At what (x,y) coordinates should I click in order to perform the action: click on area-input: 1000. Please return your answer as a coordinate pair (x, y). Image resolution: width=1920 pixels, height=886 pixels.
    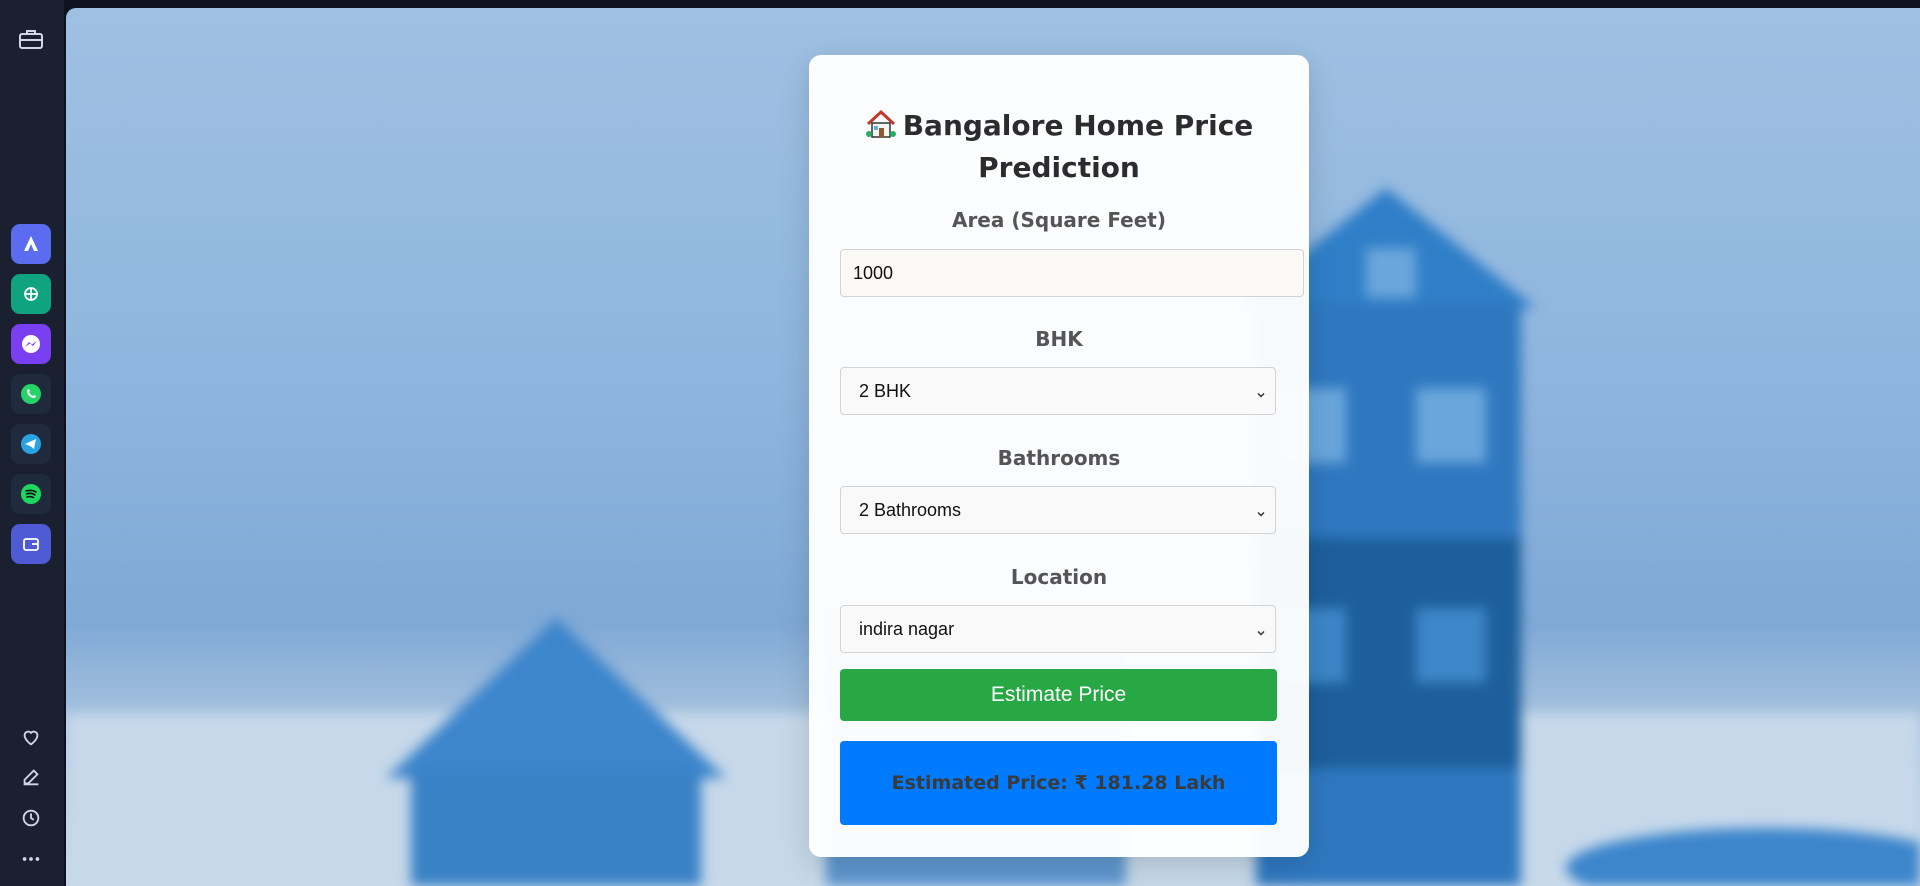
    Looking at the image, I should click on (1072, 273).